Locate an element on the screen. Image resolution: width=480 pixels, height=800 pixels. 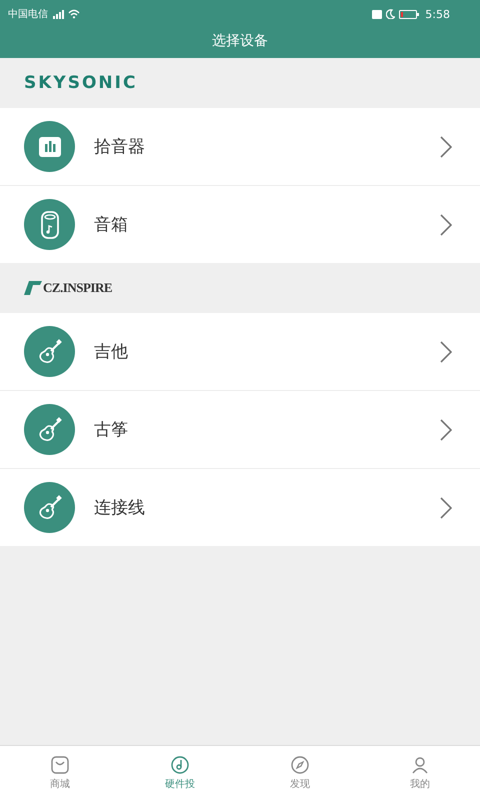
device-row: 连接线 is located at coordinates (240, 507).